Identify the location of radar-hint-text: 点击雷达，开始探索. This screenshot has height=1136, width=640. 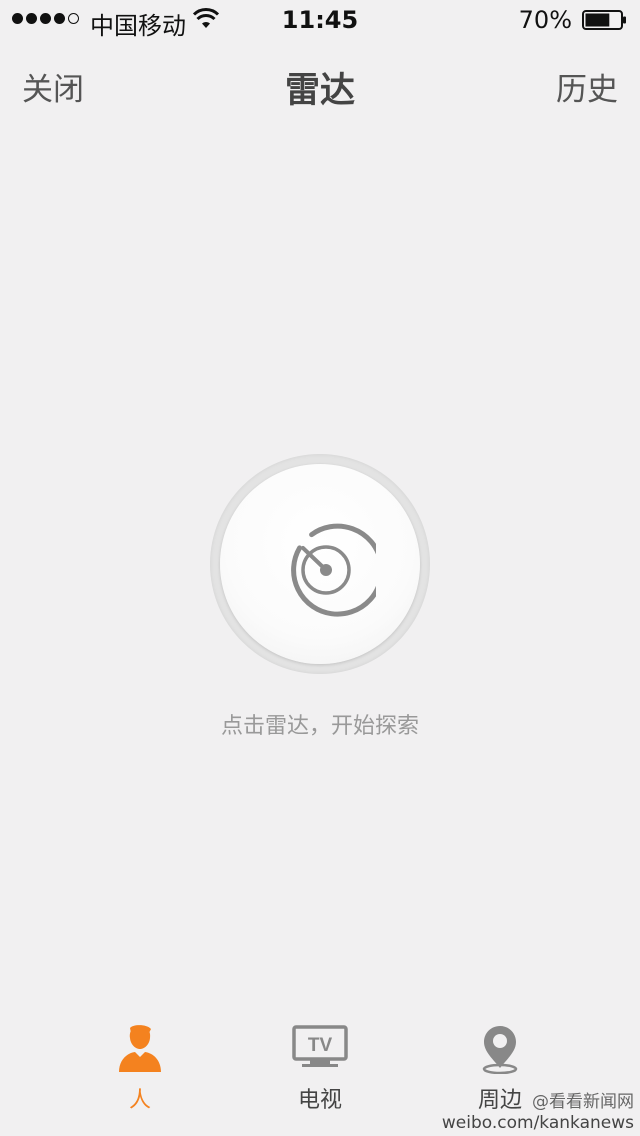
(319, 726).